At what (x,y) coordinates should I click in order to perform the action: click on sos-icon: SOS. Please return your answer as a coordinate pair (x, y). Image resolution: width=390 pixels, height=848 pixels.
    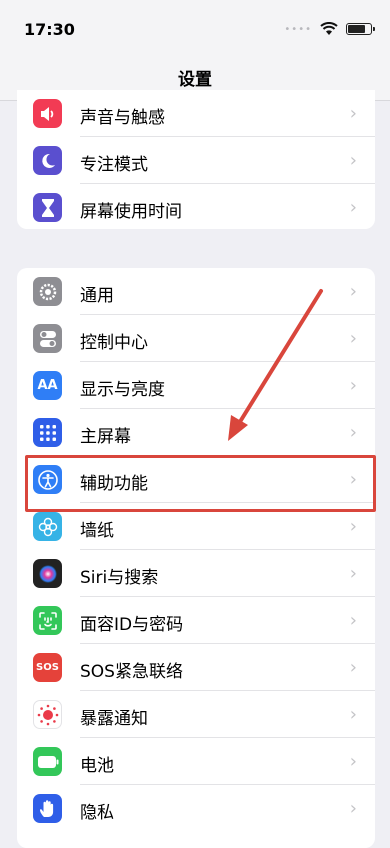
    Looking at the image, I should click on (47, 667).